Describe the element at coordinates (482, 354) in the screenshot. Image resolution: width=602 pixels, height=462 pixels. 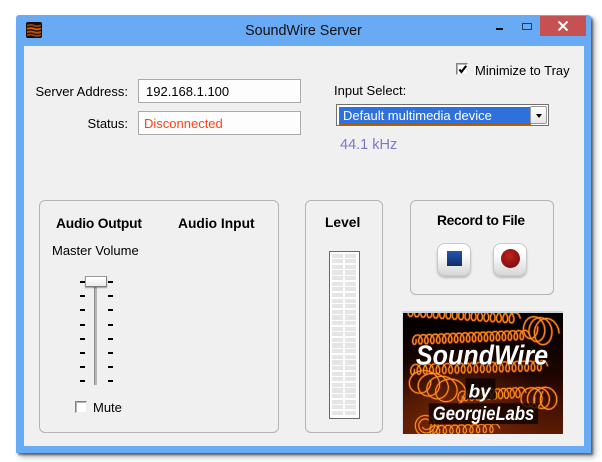
I see `svg-text: SoundWire` at that location.